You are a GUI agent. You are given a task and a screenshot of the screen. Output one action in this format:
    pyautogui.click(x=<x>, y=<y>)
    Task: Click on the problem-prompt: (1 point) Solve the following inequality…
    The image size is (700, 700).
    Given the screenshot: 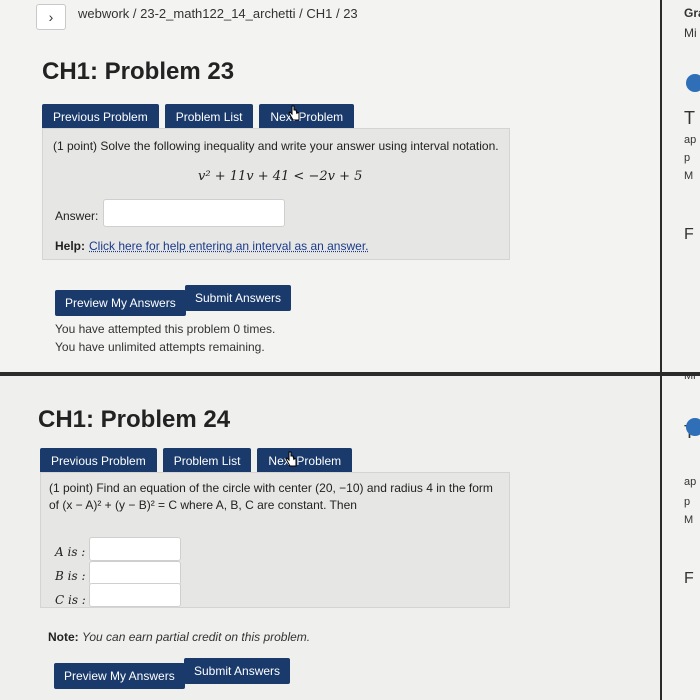 What is the action you would take?
    pyautogui.click(x=276, y=146)
    